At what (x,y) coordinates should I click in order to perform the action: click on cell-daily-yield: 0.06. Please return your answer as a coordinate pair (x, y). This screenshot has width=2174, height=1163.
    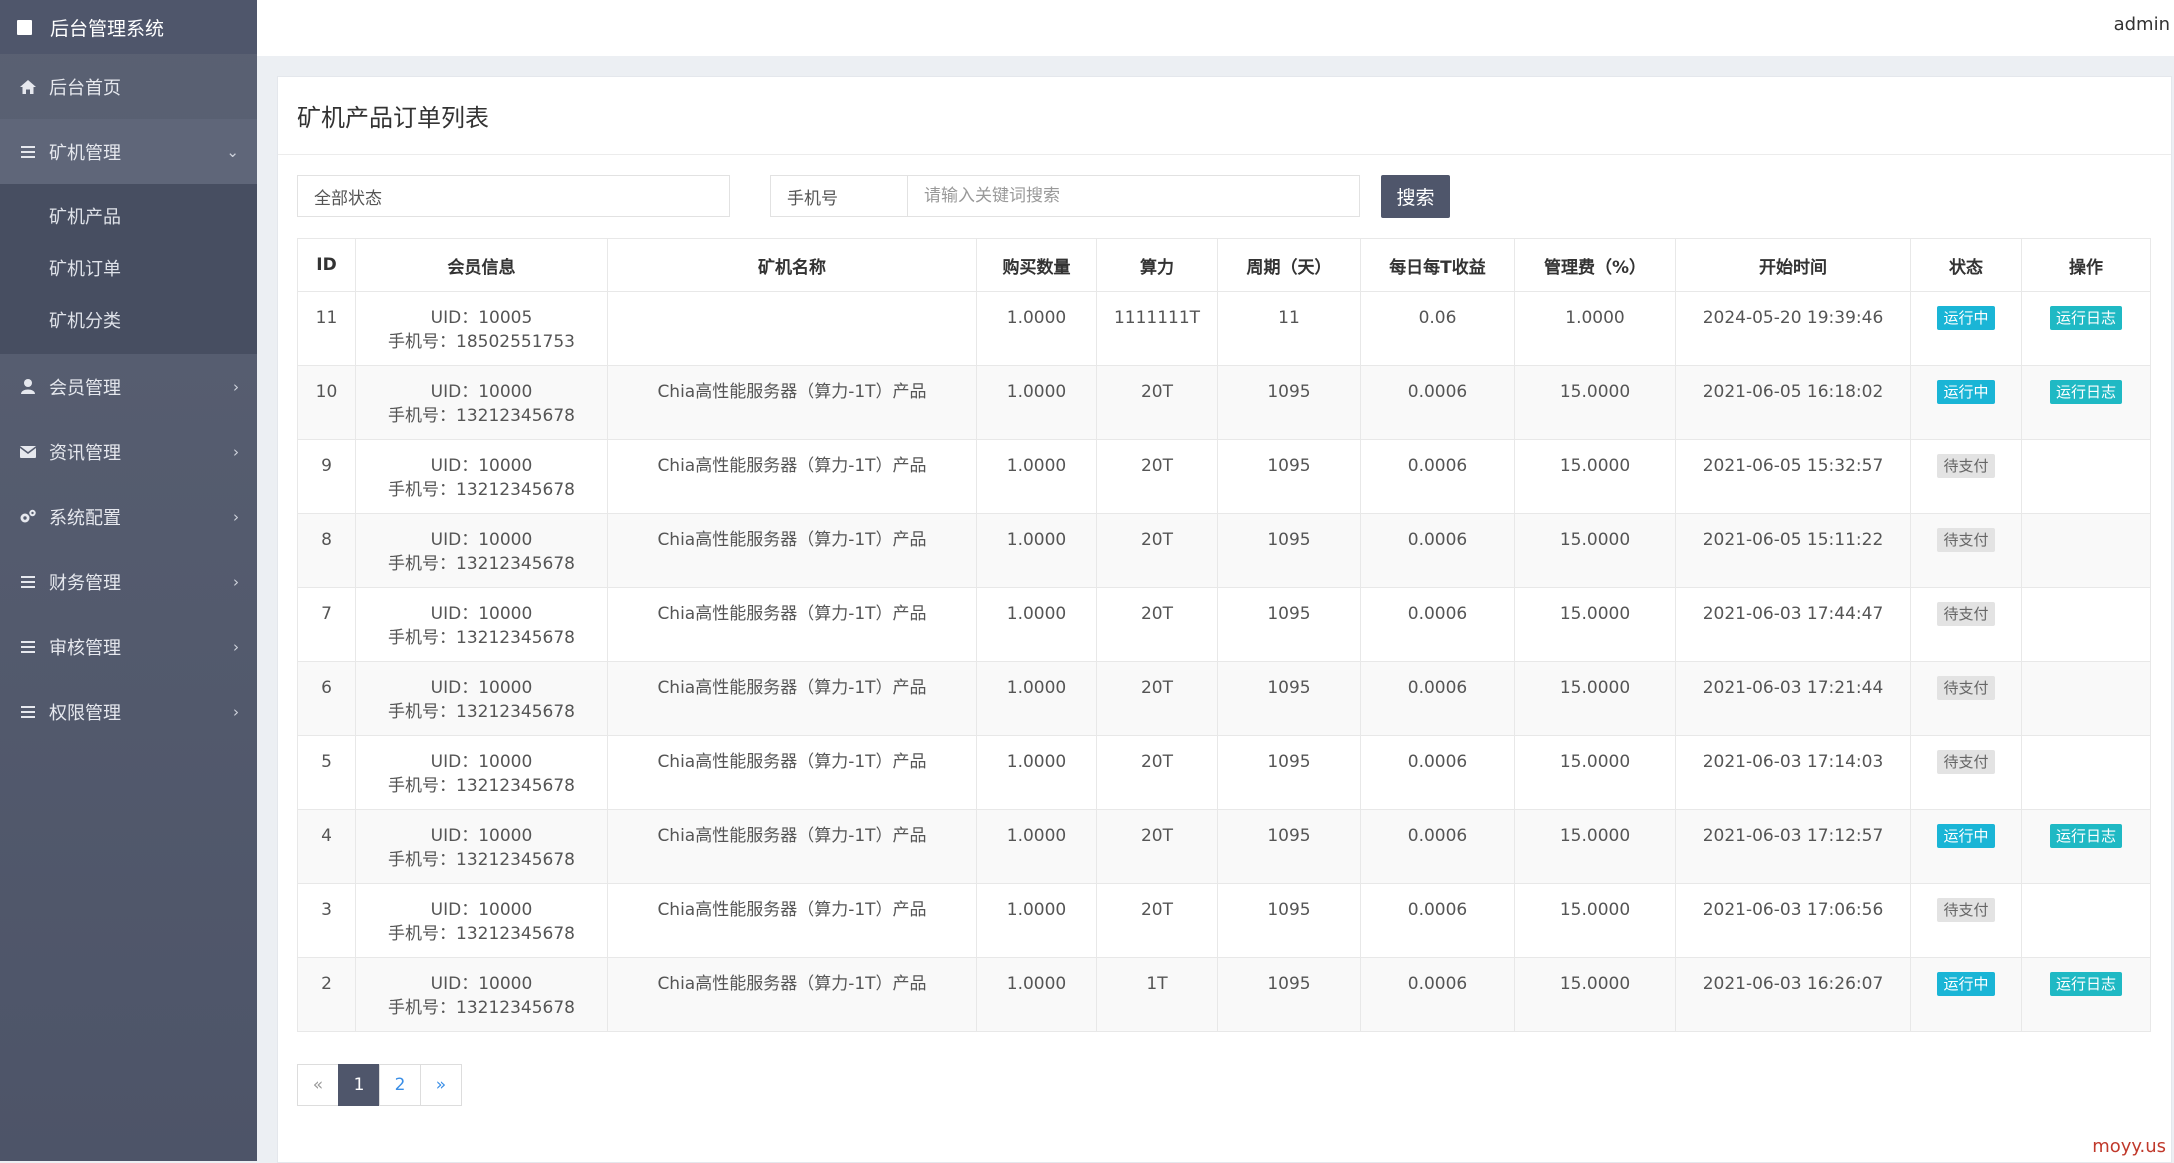
    Looking at the image, I should click on (1437, 328).